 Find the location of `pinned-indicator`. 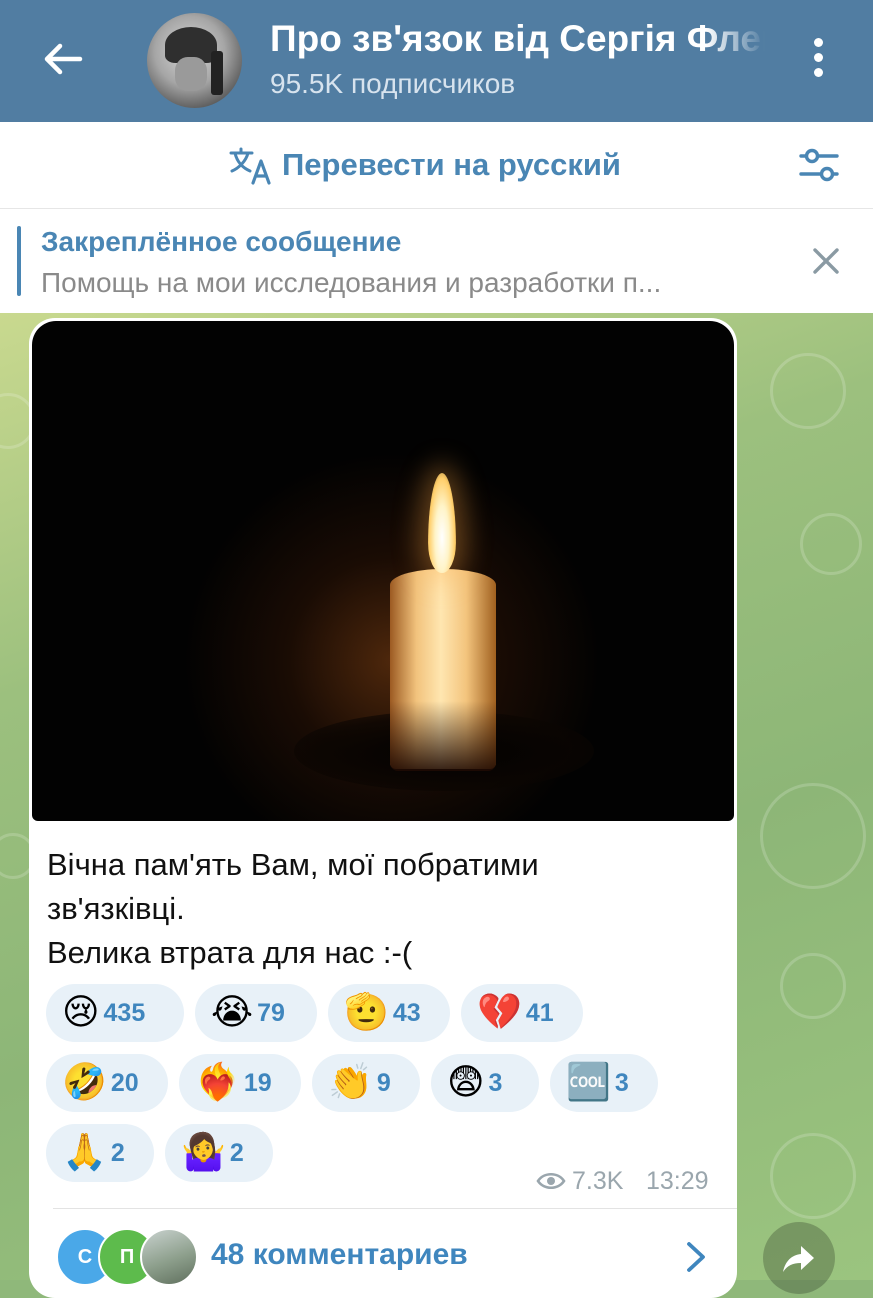

pinned-indicator is located at coordinates (19, 261).